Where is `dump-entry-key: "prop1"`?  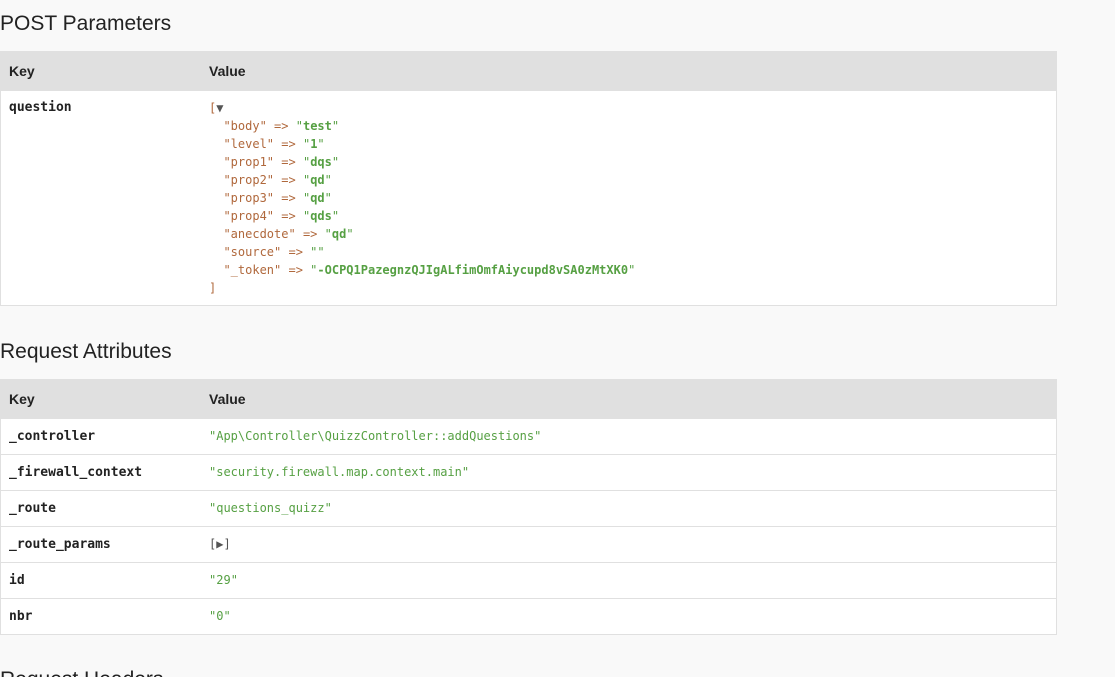 dump-entry-key: "prop1" is located at coordinates (249, 162).